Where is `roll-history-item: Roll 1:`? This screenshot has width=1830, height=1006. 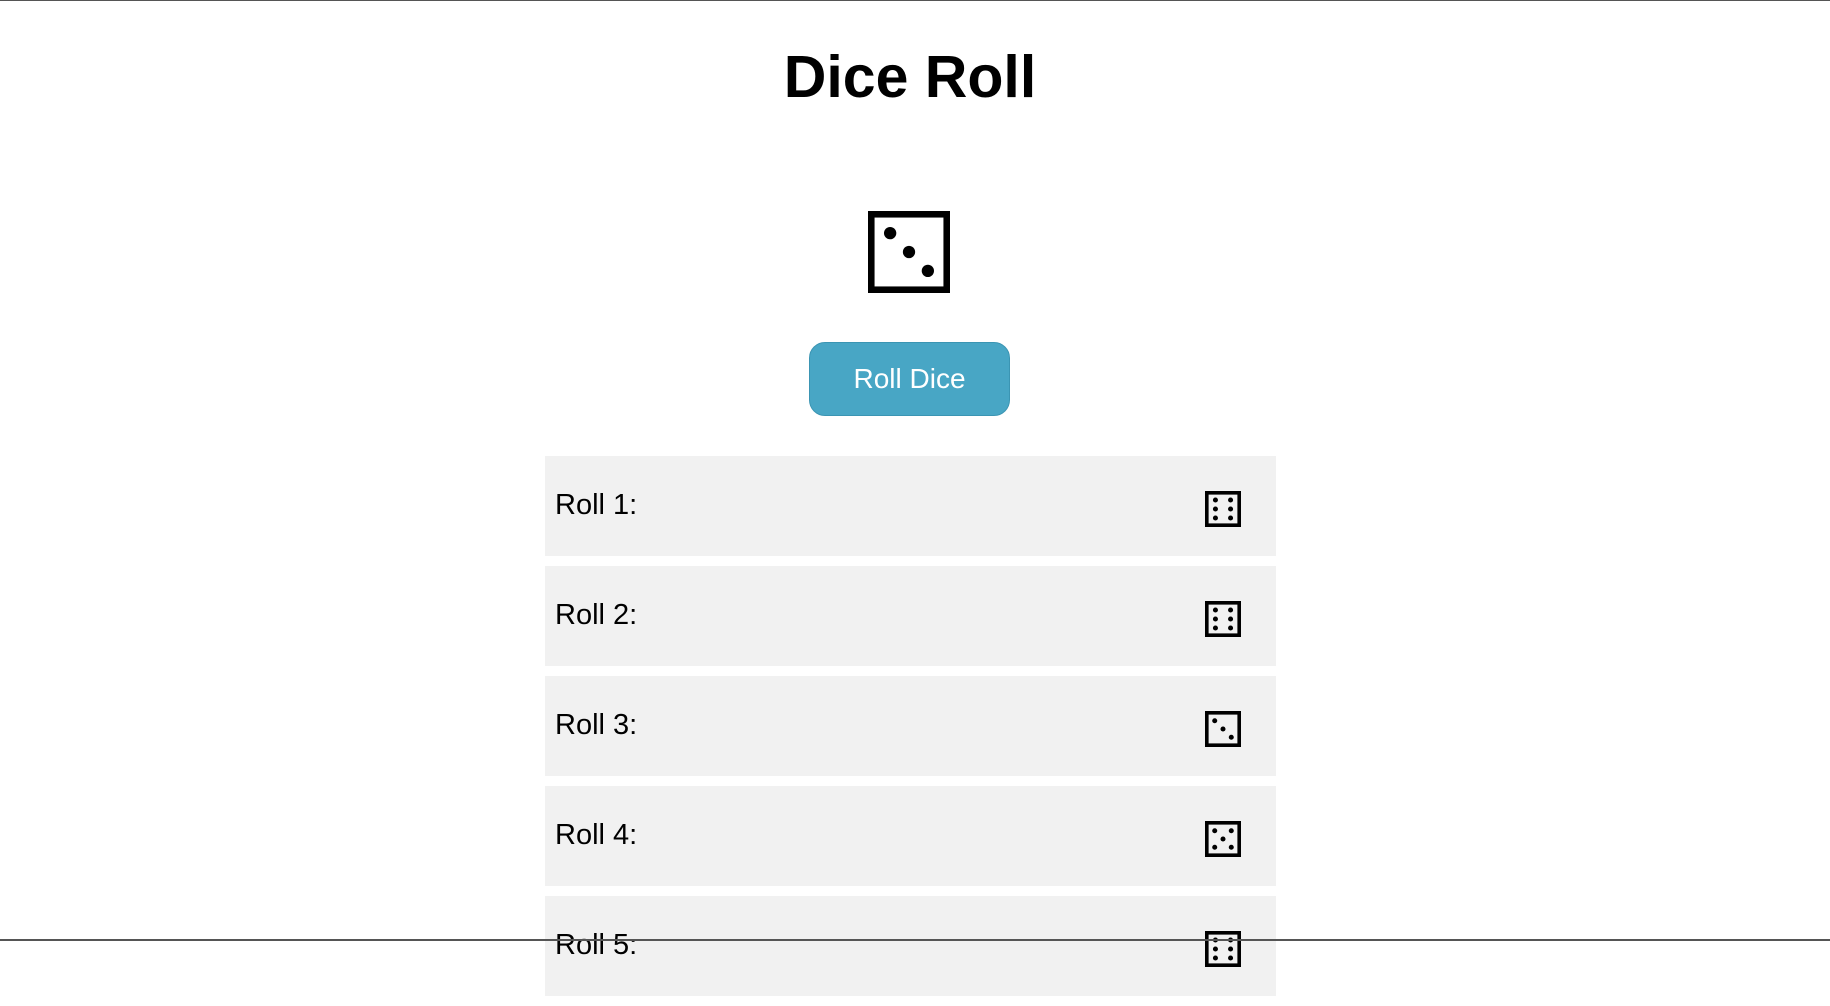
roll-history-item: Roll 1: is located at coordinates (910, 506).